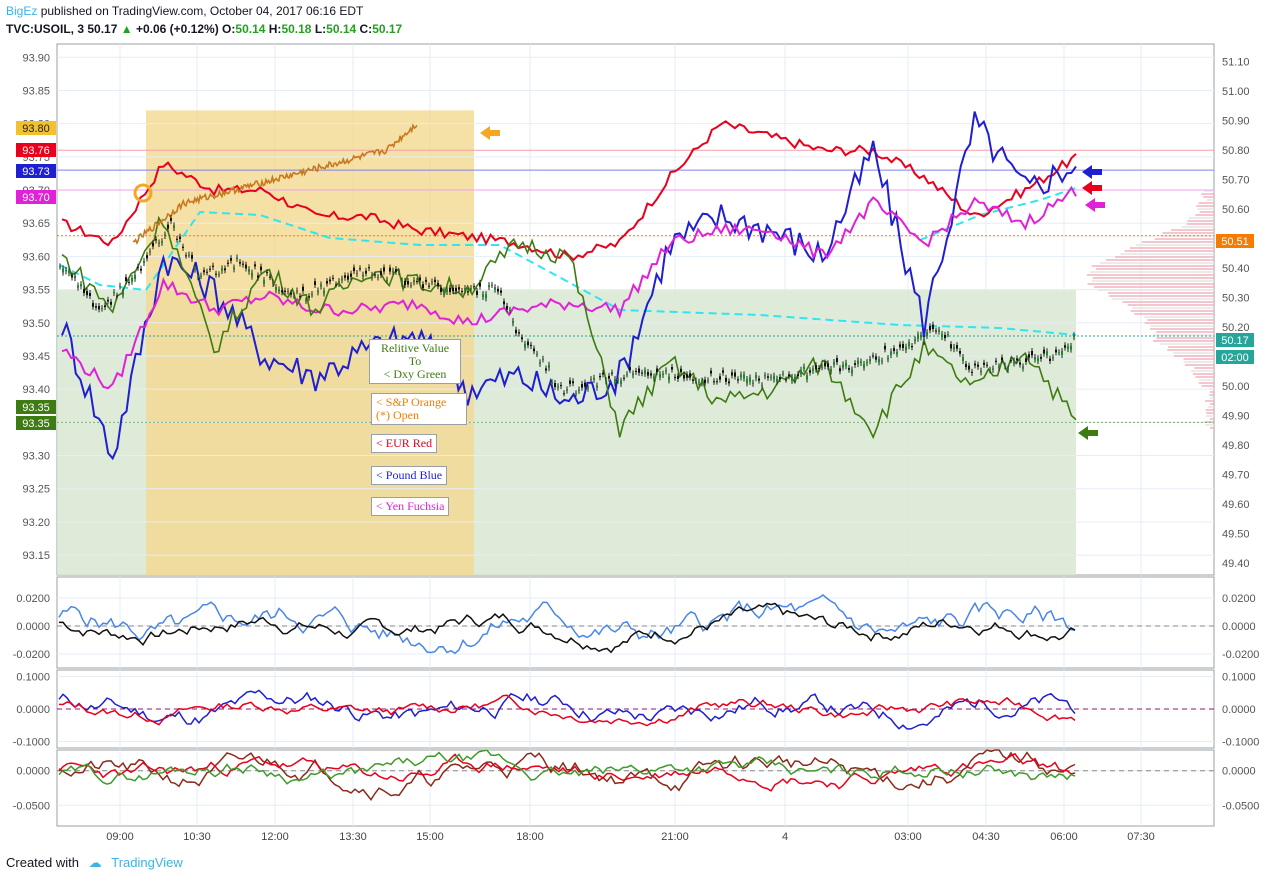  What do you see at coordinates (430, 837) in the screenshot?
I see `x-tick-label: 15:00` at bounding box center [430, 837].